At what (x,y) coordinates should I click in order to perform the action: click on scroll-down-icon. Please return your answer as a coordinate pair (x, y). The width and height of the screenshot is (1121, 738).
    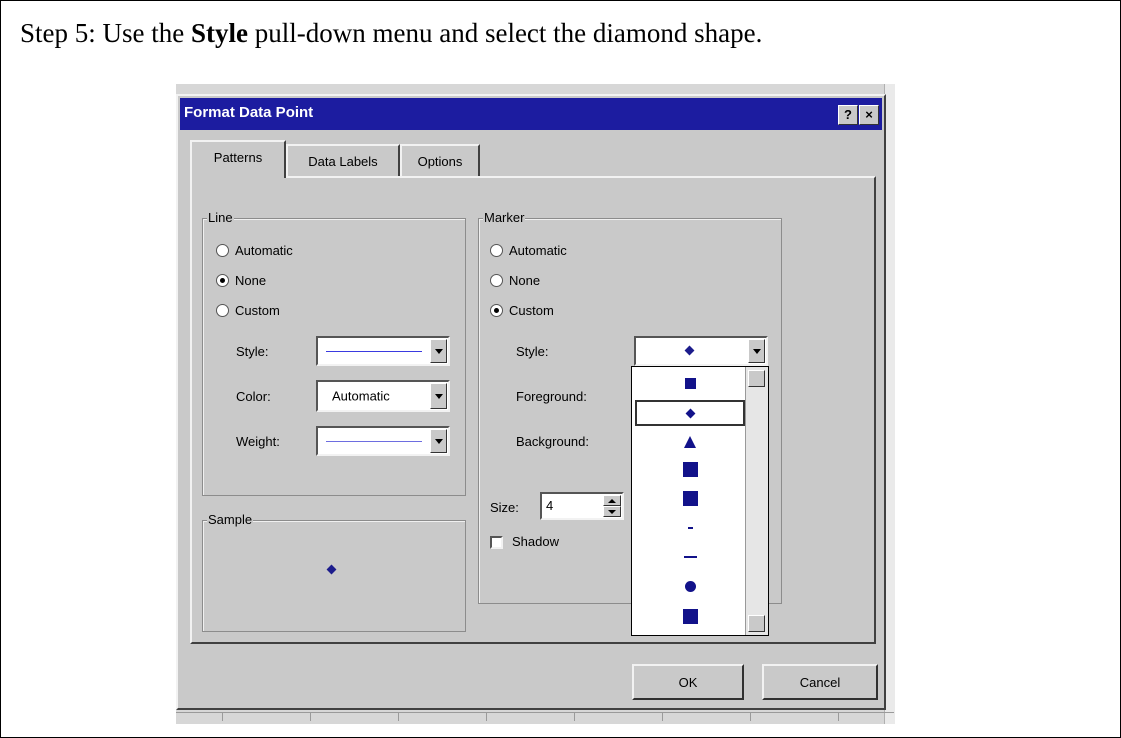
    Looking at the image, I should click on (756, 623).